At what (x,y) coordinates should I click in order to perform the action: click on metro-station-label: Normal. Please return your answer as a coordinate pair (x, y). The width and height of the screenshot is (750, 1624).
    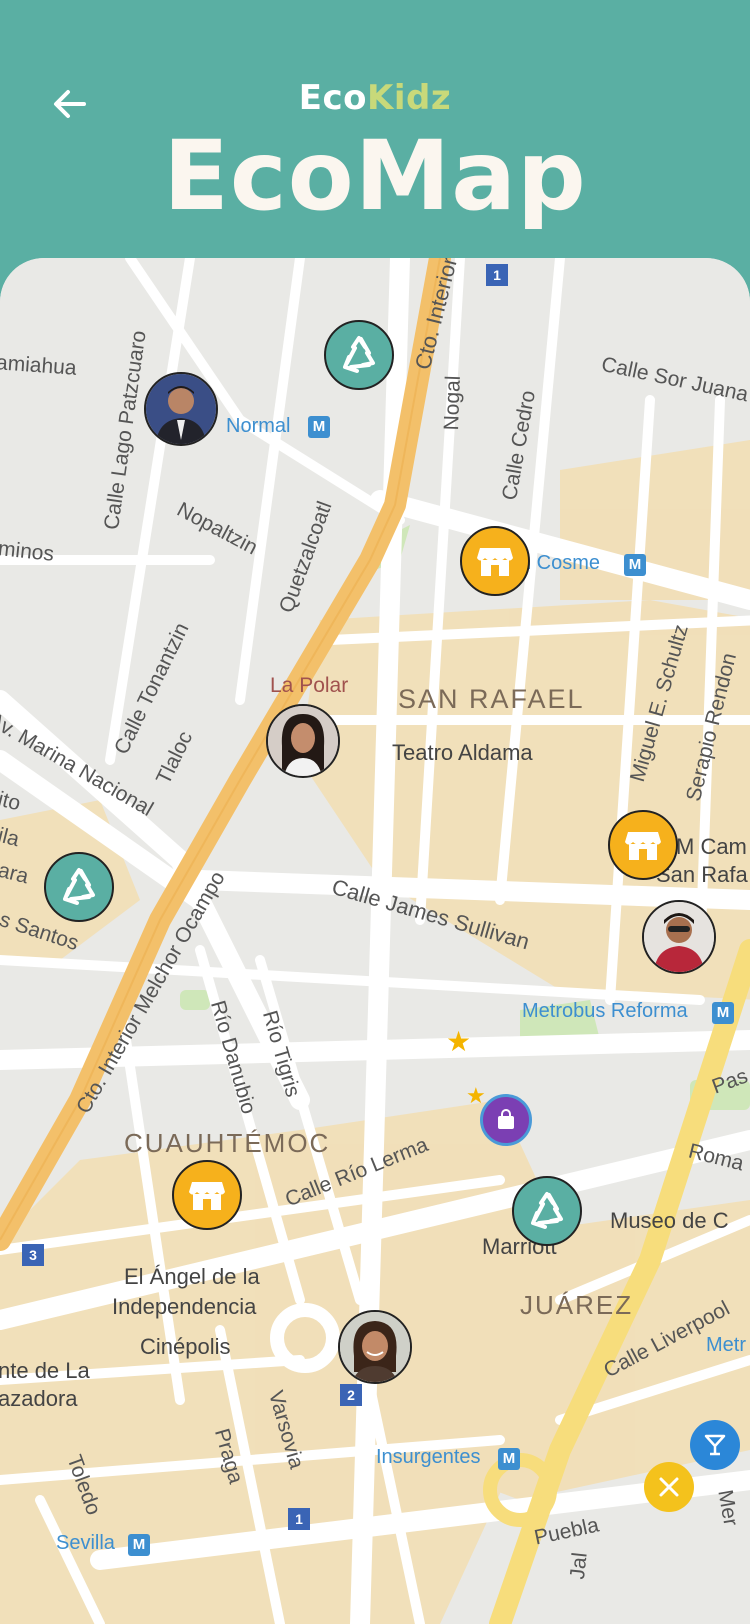
    Looking at the image, I should click on (258, 426).